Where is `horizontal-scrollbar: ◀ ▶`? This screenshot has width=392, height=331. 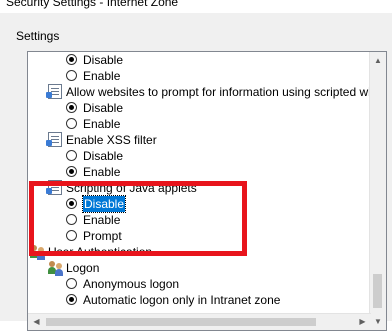 horizontal-scrollbar: ◀ ▶ is located at coordinates (199, 321).